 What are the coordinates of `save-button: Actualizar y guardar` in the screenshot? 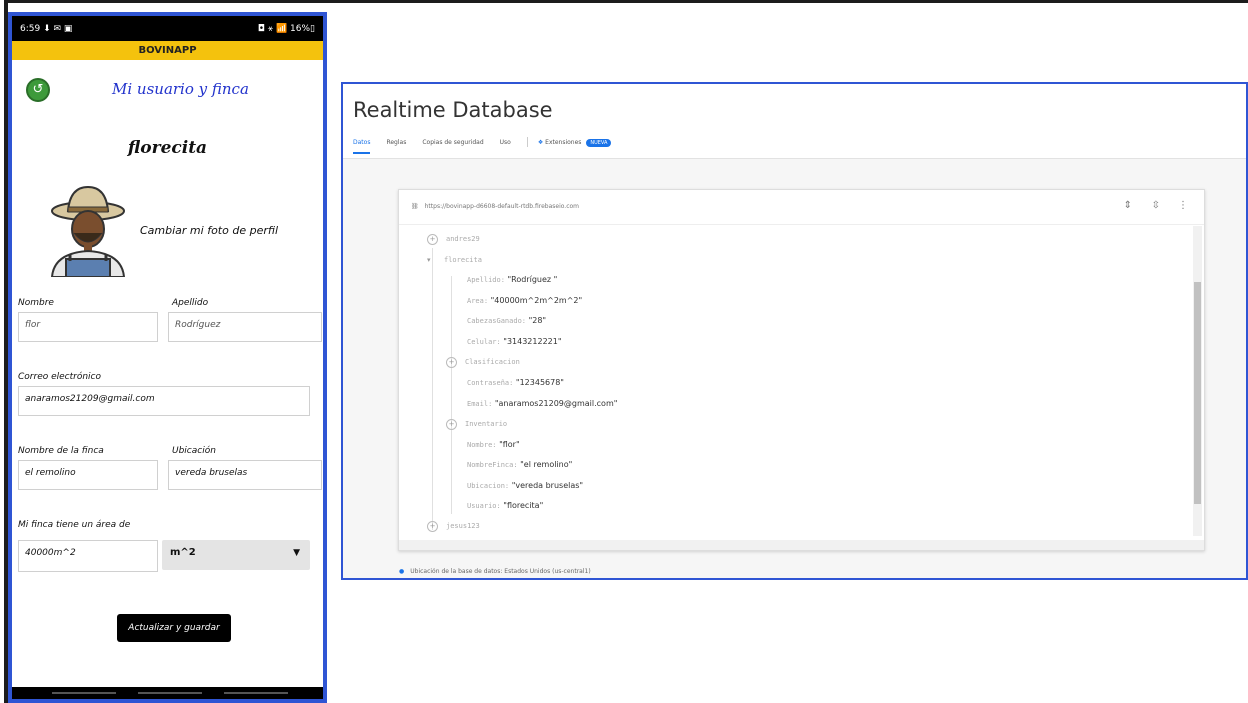 It's located at (174, 628).